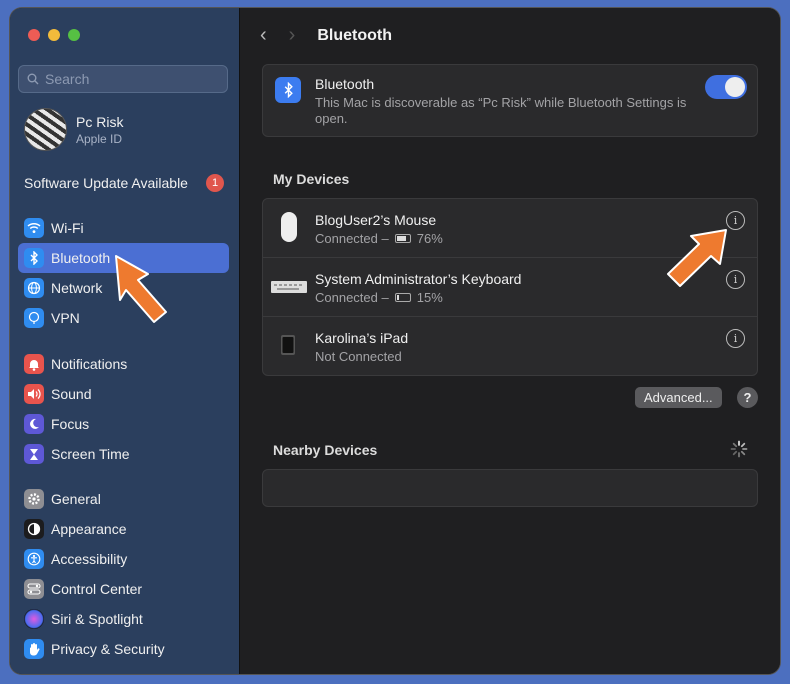 This screenshot has height=684, width=790. Describe the element at coordinates (289, 289) in the screenshot. I see `keyboard-icon` at that location.